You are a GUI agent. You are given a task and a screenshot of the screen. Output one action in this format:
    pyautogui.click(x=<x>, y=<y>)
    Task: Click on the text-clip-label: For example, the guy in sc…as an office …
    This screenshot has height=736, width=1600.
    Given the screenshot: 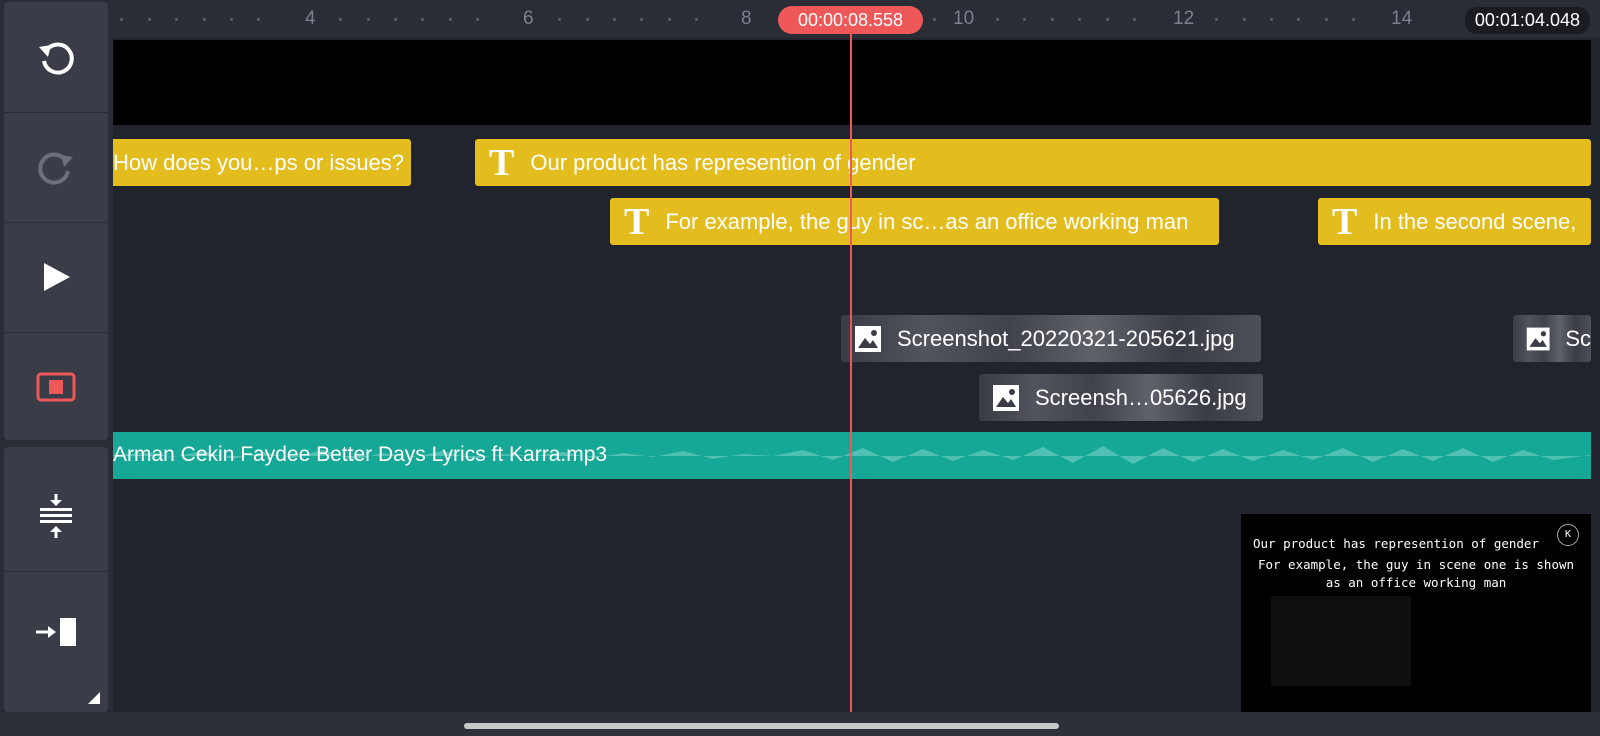 What is the action you would take?
    pyautogui.click(x=927, y=221)
    